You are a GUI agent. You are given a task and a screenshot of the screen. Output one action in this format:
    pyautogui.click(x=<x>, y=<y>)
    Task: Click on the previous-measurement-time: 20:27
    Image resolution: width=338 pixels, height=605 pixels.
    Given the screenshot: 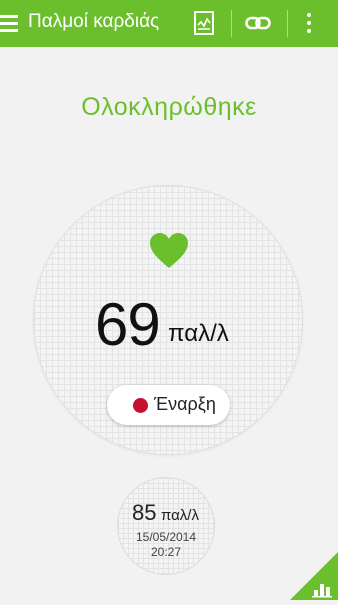 What is the action you would take?
    pyautogui.click(x=166, y=552)
    